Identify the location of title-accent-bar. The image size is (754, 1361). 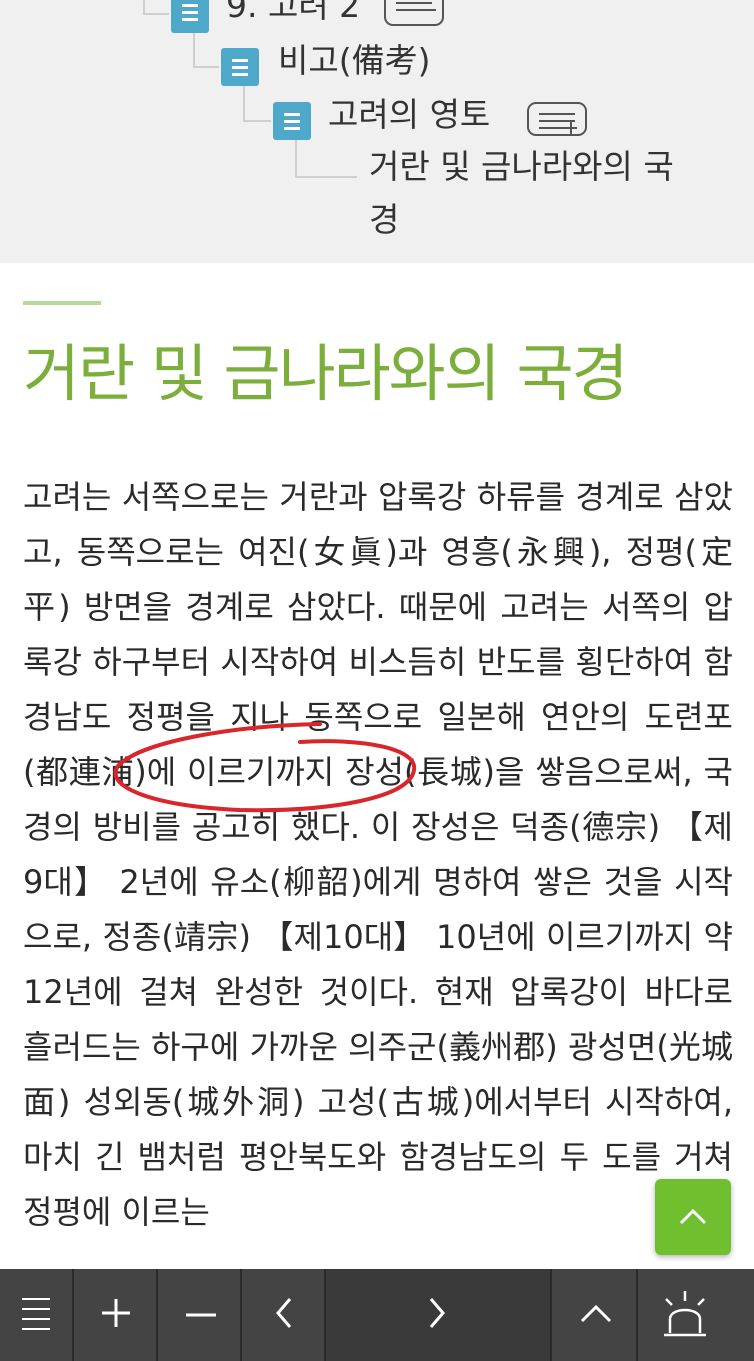
(62, 303).